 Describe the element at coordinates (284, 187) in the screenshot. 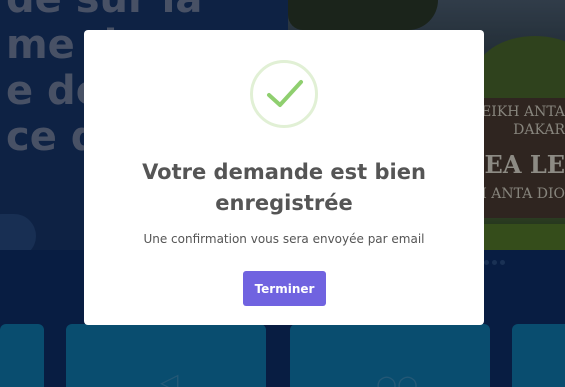

I see `dialog-title: Votre demande est bien enregistrée` at that location.